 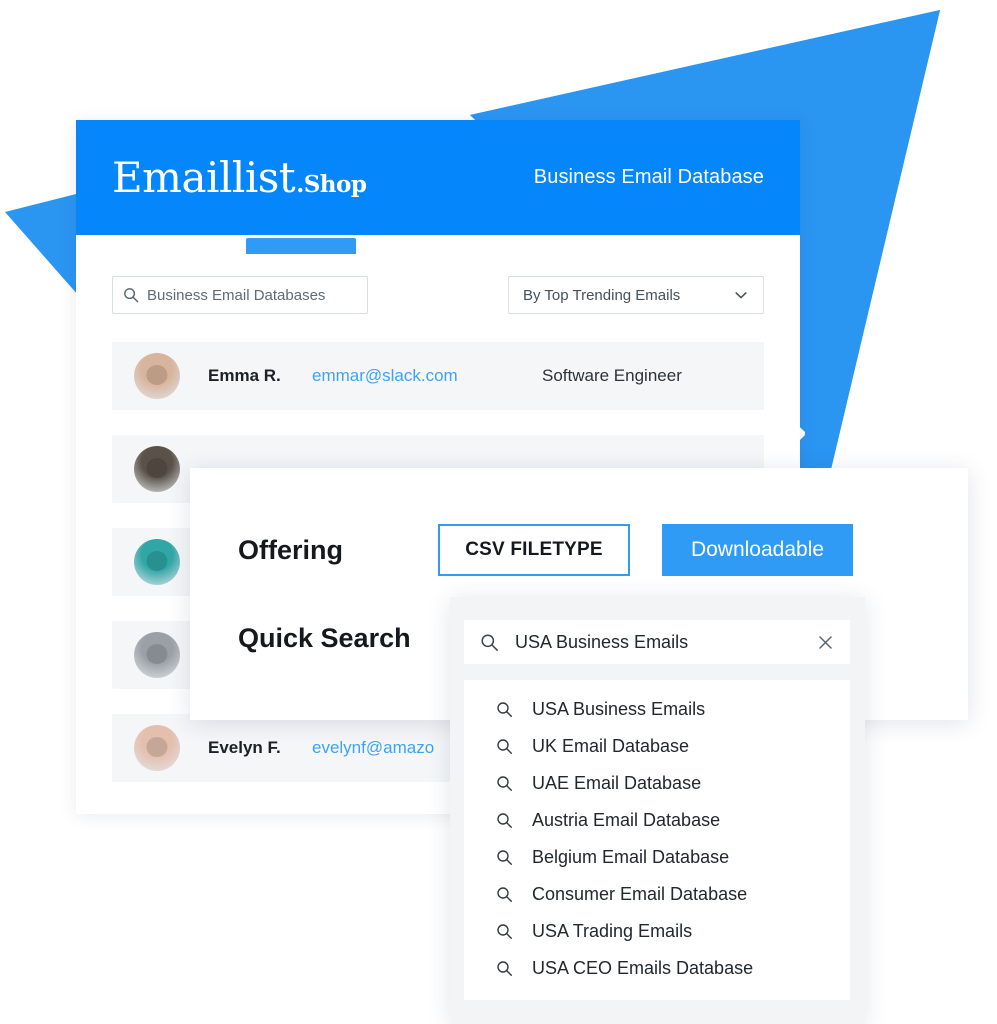 What do you see at coordinates (640, 894) in the screenshot?
I see `suggestion-label: Consumer Email Database` at bounding box center [640, 894].